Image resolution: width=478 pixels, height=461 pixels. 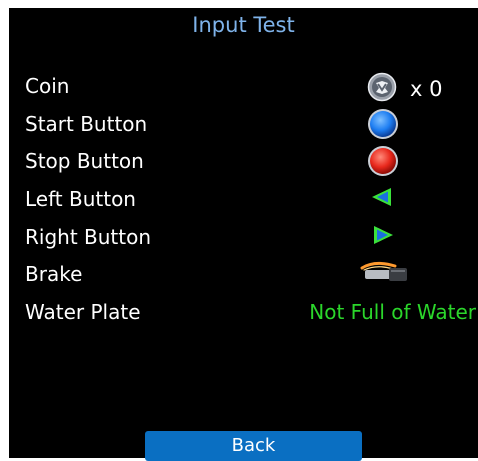 I want to click on right-arrow-icon, so click(x=383, y=235).